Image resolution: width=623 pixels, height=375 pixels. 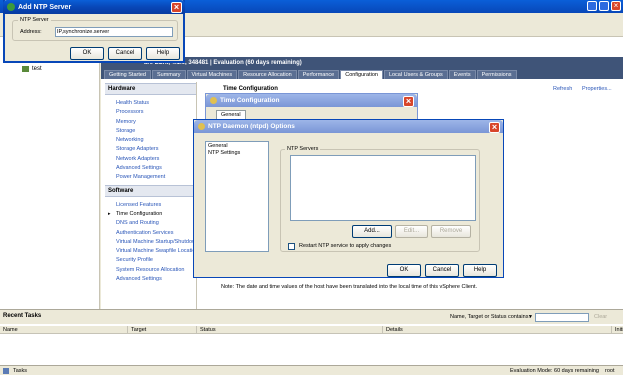 I want to click on recent-tasks-title: Recent Tasks, so click(x=22, y=316).